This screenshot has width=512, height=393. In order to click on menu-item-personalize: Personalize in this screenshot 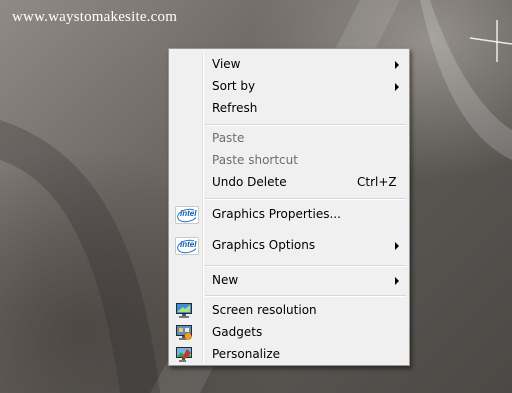, I will do `click(289, 355)`.